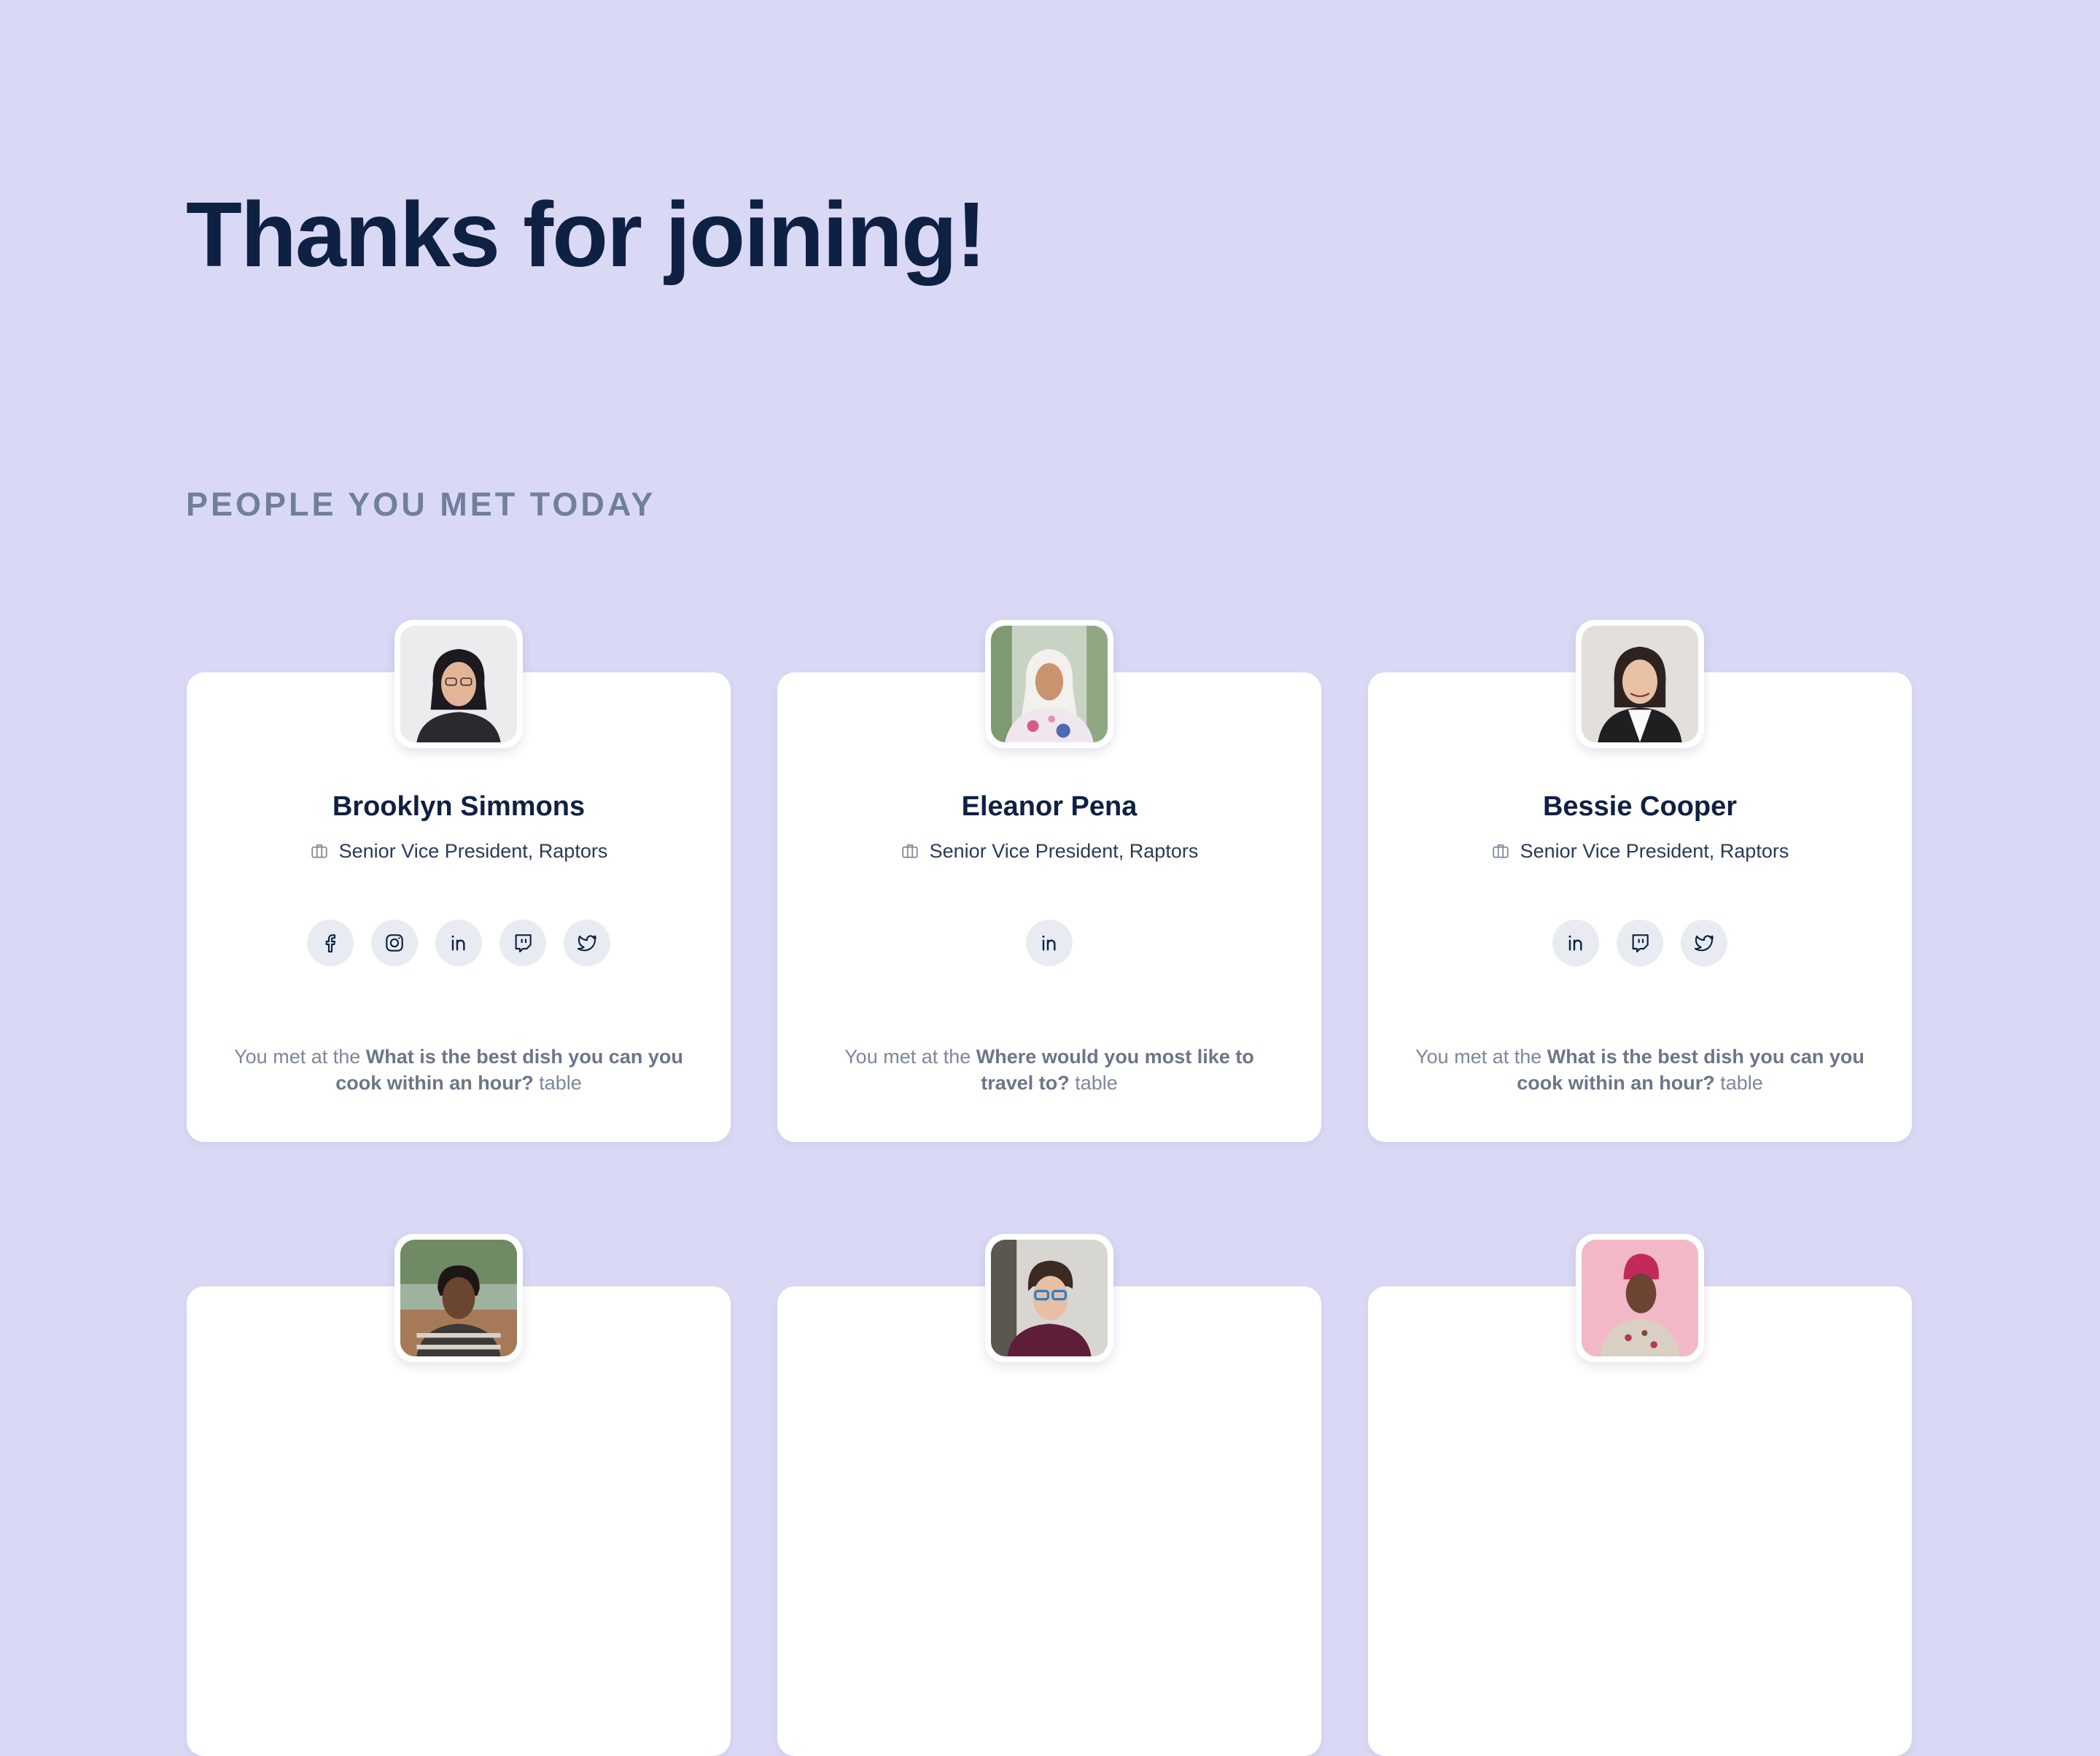  What do you see at coordinates (330, 942) in the screenshot?
I see `facebook-icon` at bounding box center [330, 942].